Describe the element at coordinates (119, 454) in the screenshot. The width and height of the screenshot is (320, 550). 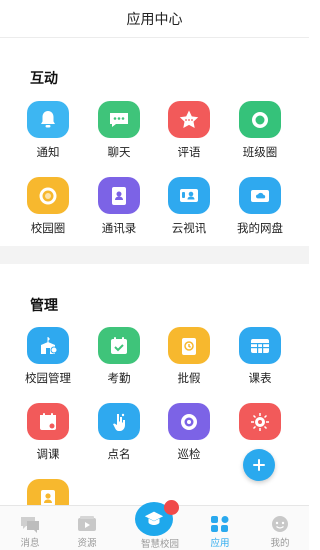
I see `app-roll-call-label: 点名` at that location.